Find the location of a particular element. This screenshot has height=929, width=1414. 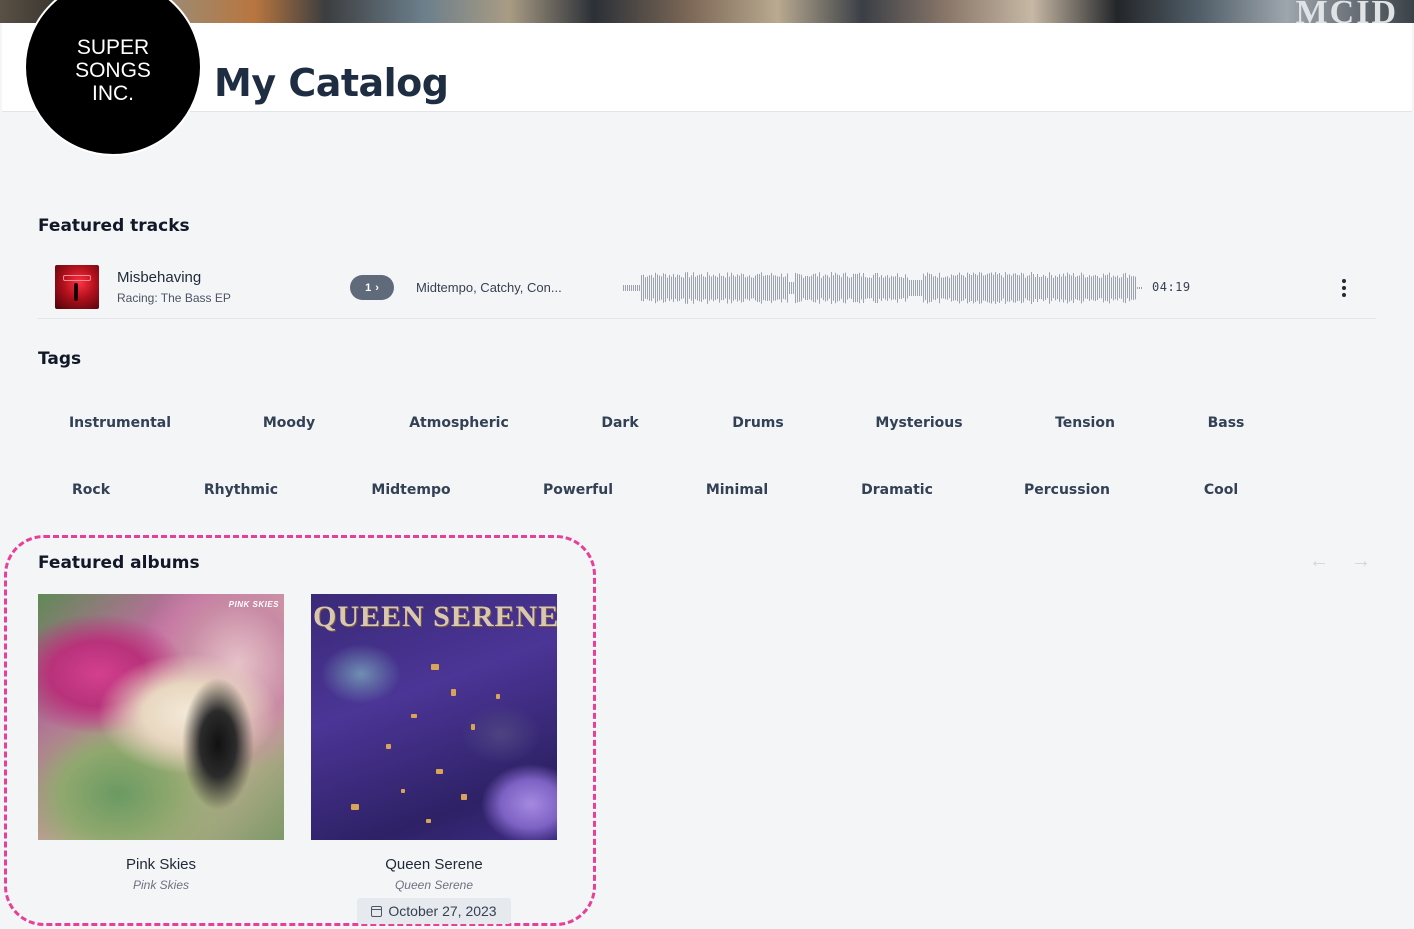

tag-chip: Drums is located at coordinates (757, 423).